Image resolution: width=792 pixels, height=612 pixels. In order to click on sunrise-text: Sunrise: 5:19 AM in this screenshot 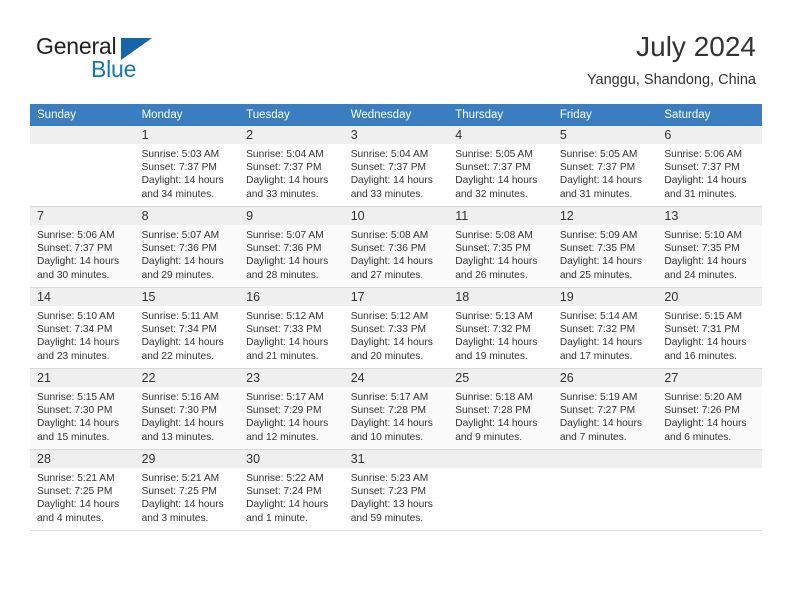, I will do `click(598, 397)`.